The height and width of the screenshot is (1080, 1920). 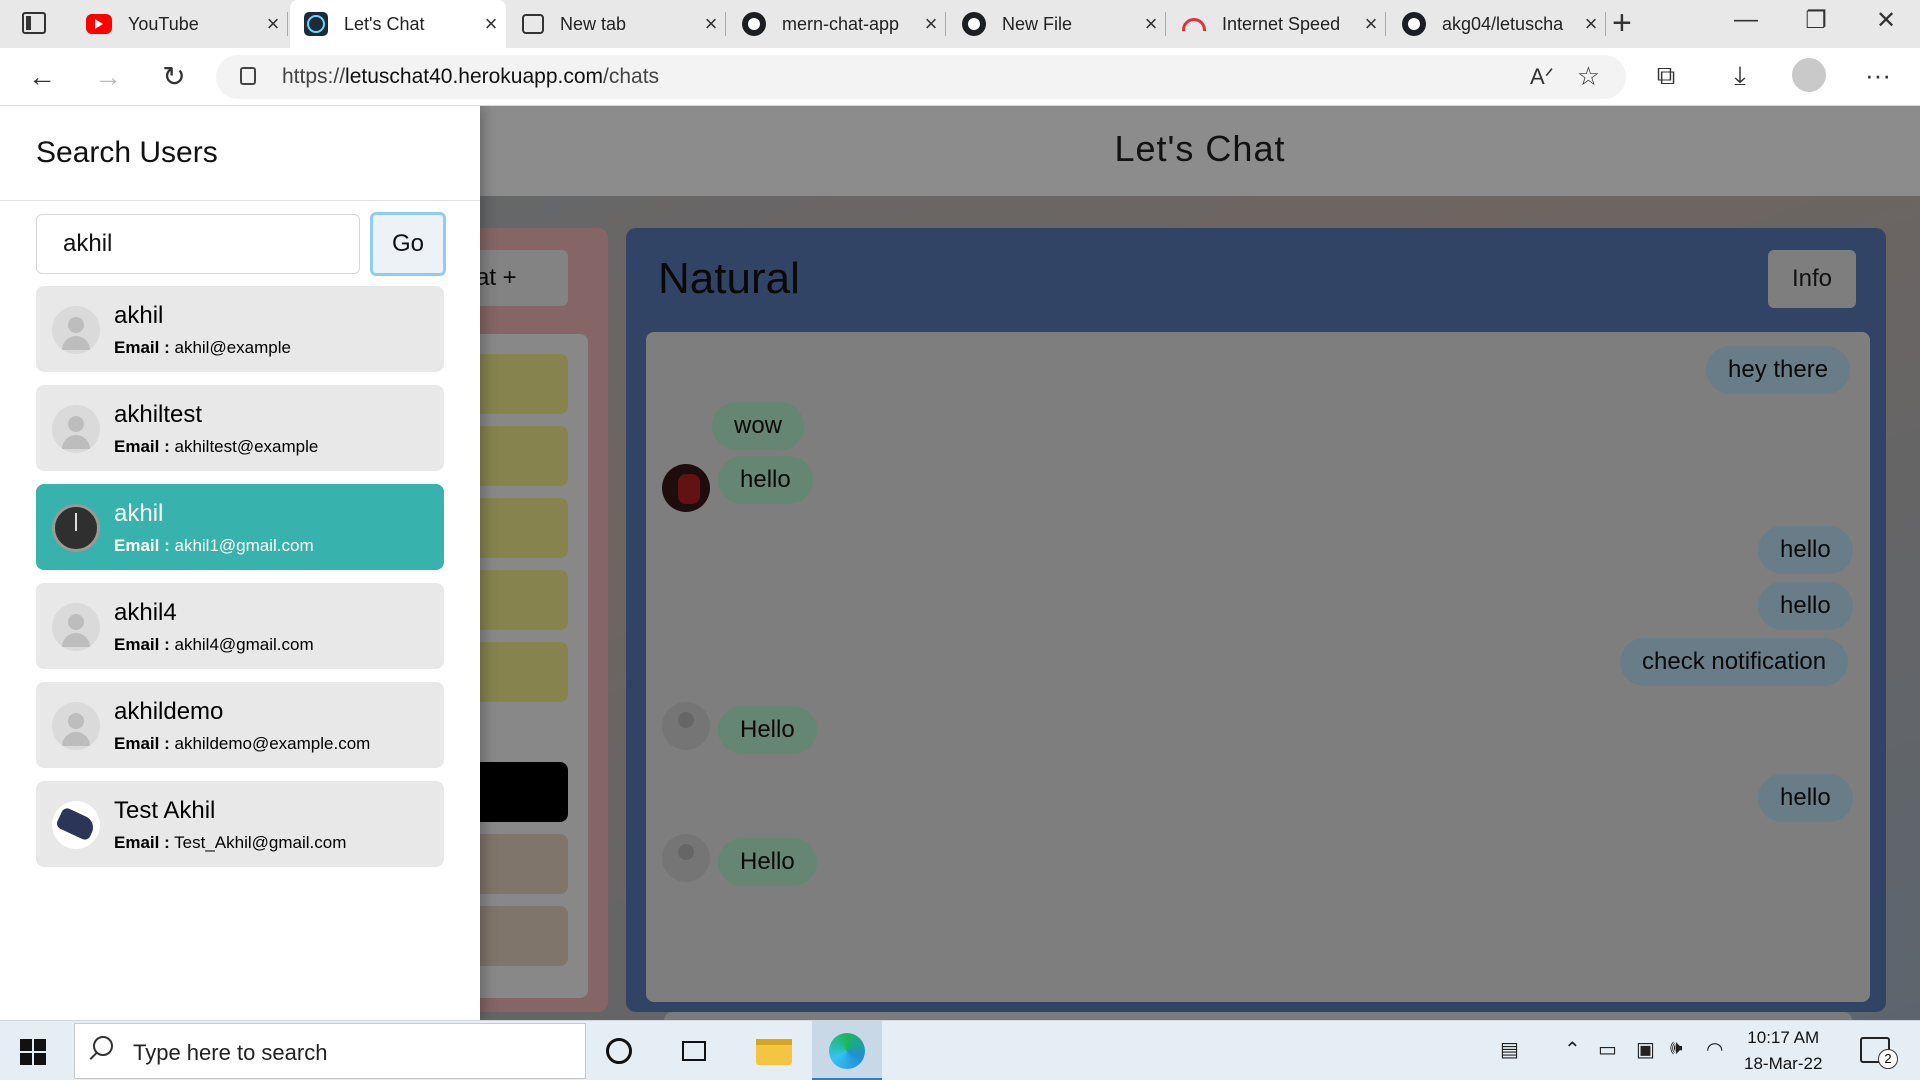 What do you see at coordinates (165, 810) in the screenshot?
I see `user-name: Test Akhil` at bounding box center [165, 810].